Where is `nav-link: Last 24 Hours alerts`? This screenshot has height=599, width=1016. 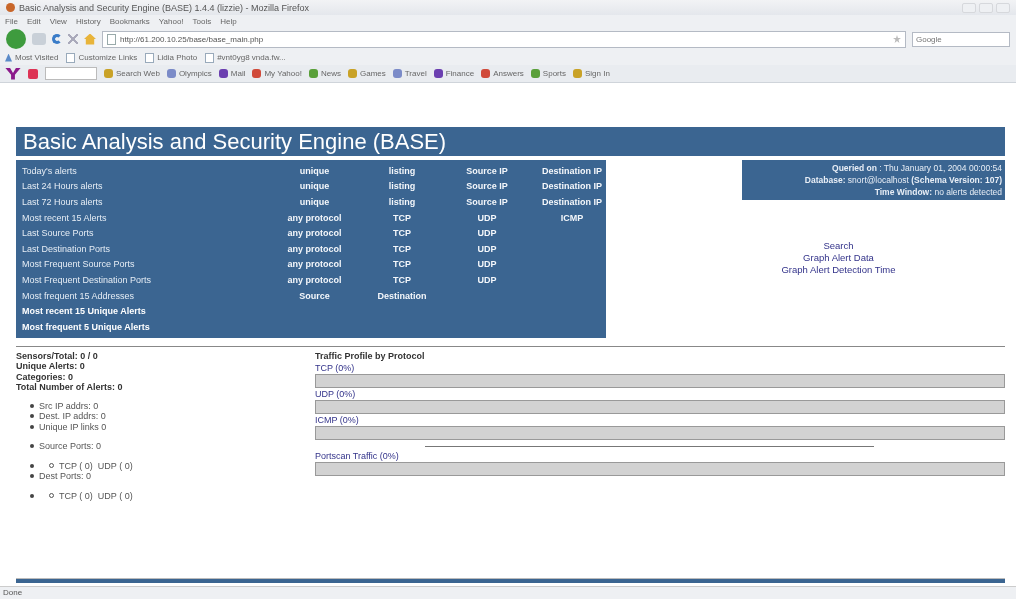
nav-link: Last 24 Hours alerts is located at coordinates (144, 186).